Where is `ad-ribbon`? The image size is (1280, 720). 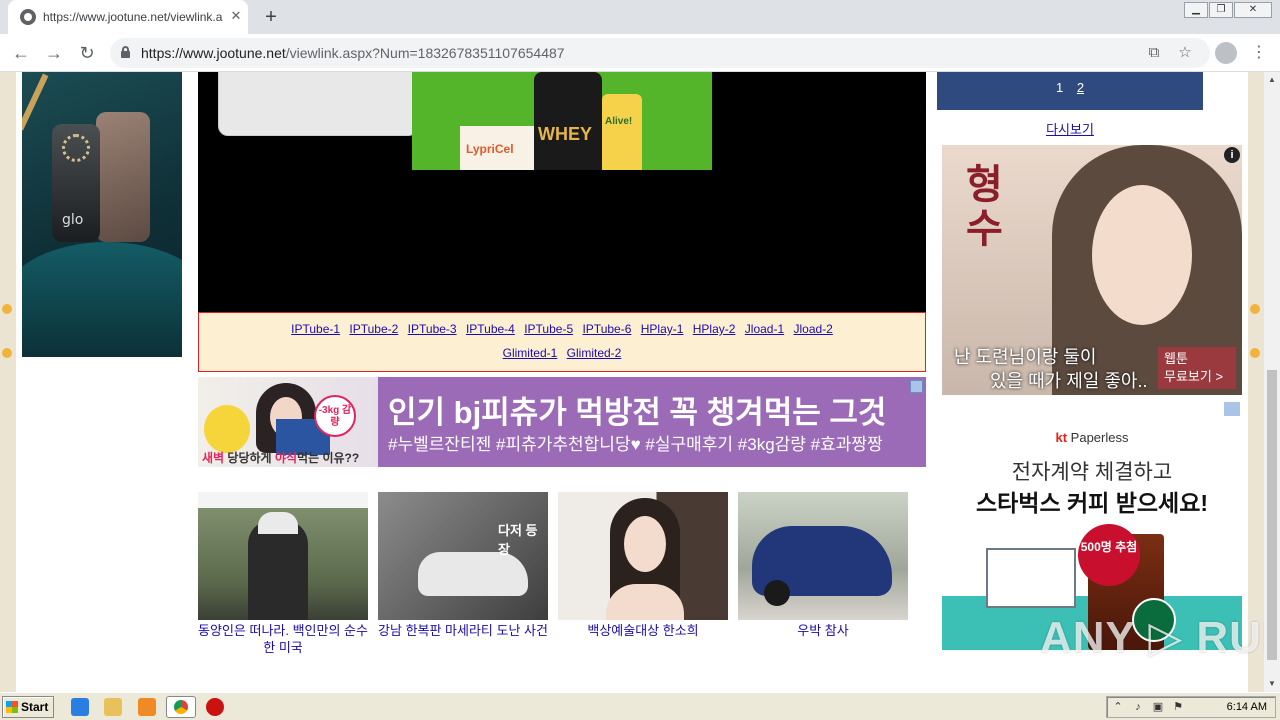
ad-ribbon is located at coordinates (35, 102).